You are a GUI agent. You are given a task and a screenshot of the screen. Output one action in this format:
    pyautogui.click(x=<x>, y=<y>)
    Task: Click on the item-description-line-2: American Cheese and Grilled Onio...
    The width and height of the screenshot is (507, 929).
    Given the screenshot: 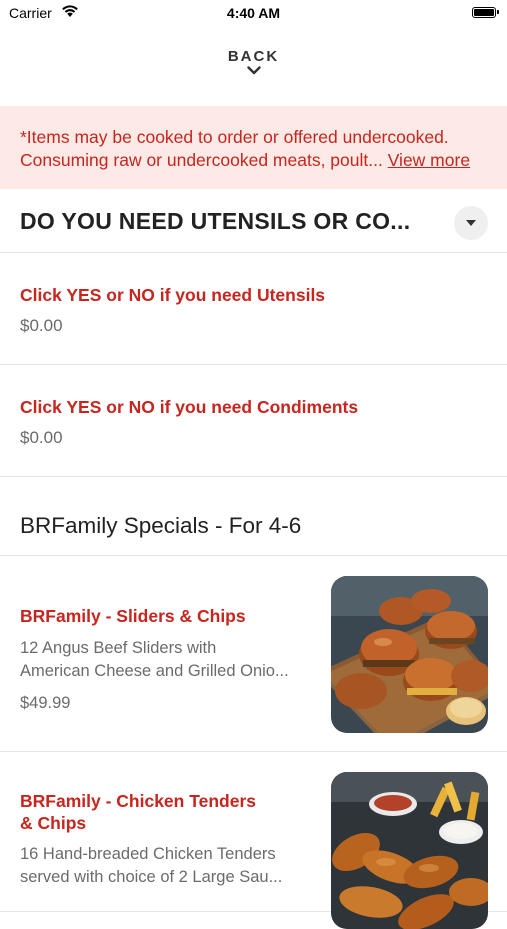 What is the action you would take?
    pyautogui.click(x=154, y=671)
    